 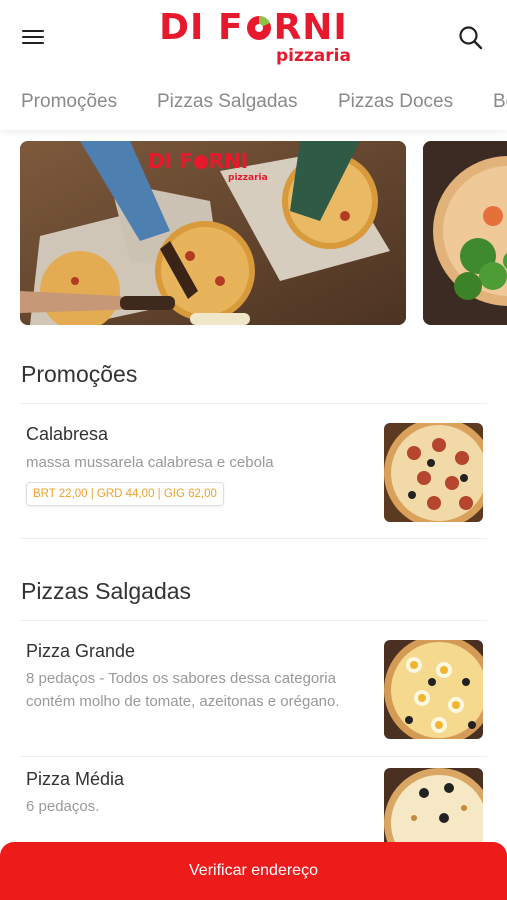 I want to click on item-name: Pizza Média, so click(x=75, y=779).